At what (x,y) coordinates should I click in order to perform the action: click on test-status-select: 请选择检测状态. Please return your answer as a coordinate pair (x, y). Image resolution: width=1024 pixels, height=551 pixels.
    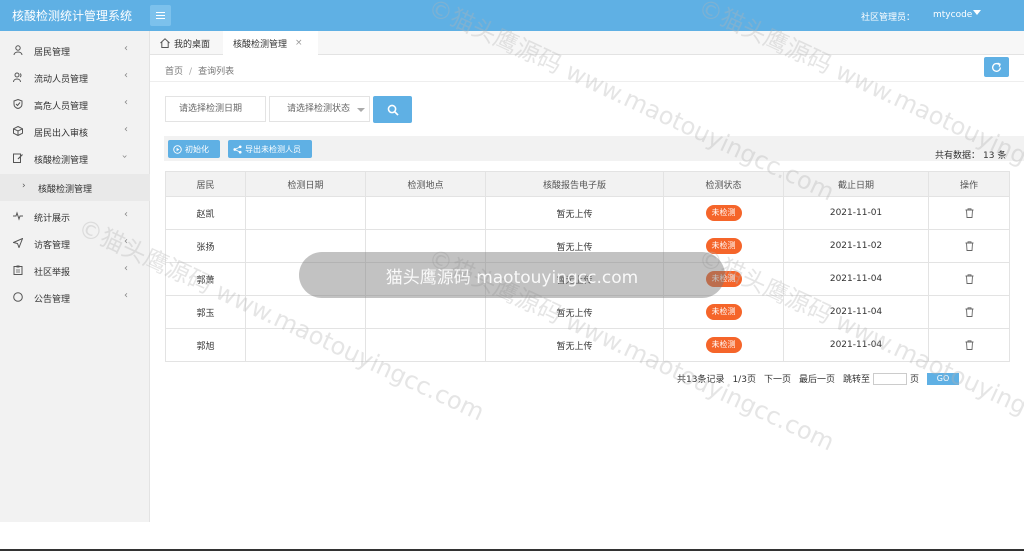
    Looking at the image, I should click on (319, 109).